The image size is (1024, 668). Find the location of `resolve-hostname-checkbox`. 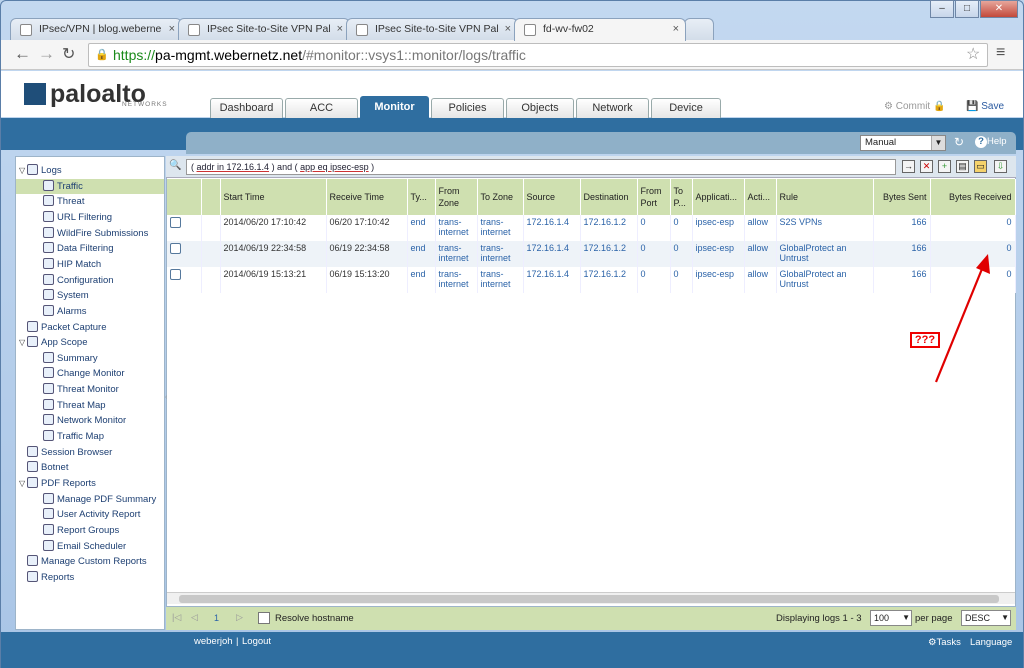

resolve-hostname-checkbox is located at coordinates (264, 618).